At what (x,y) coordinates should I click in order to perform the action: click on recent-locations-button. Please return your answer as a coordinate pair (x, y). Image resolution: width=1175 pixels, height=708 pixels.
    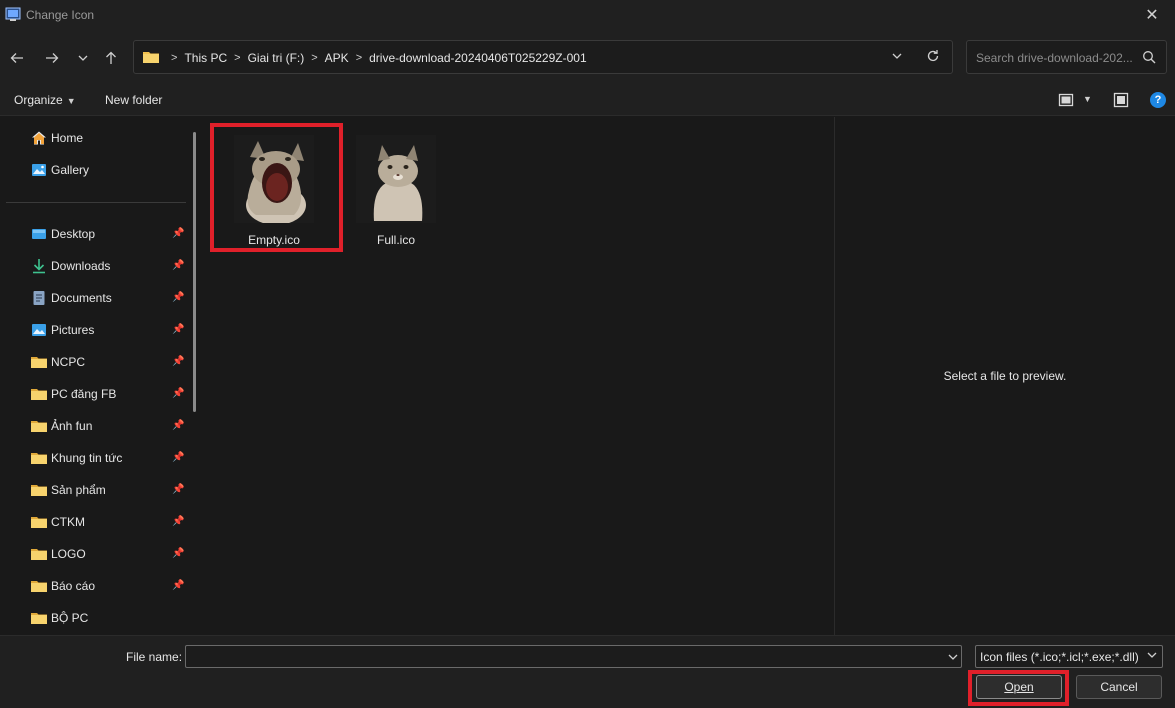
    Looking at the image, I should click on (83, 58).